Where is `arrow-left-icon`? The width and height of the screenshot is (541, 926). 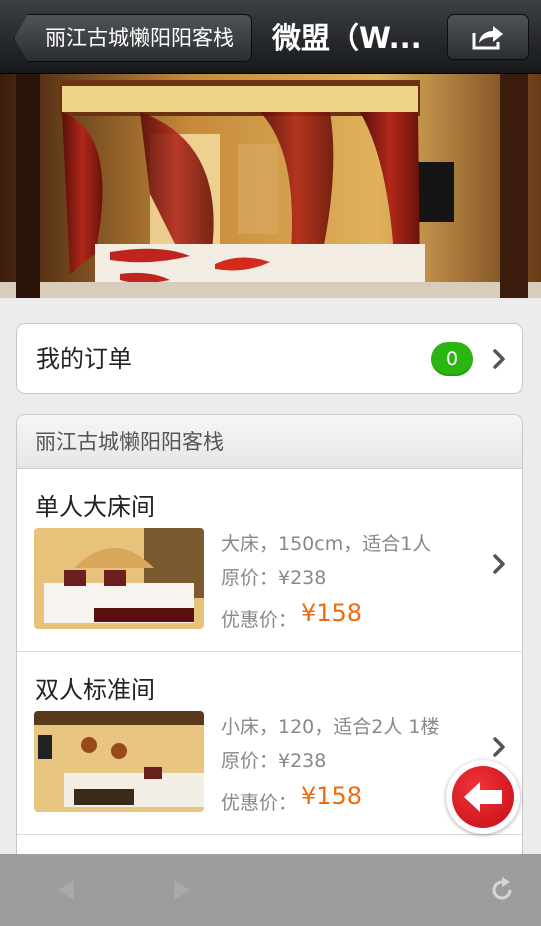
arrow-left-icon is located at coordinates (483, 797).